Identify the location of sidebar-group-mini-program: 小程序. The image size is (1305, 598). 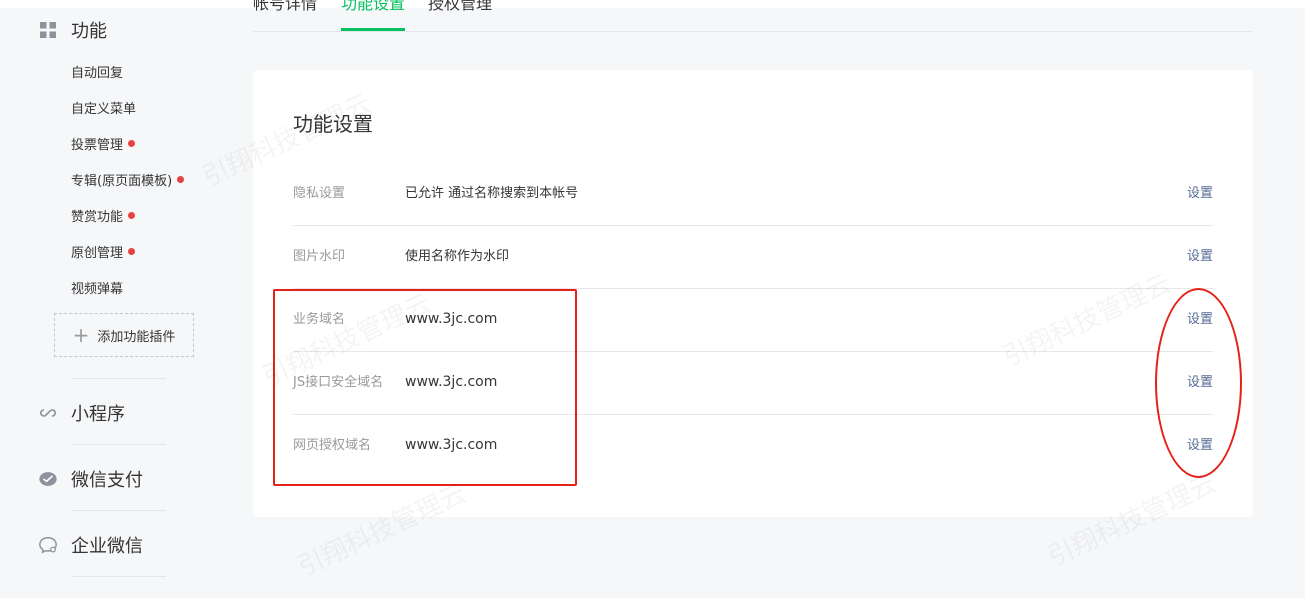
(81, 413).